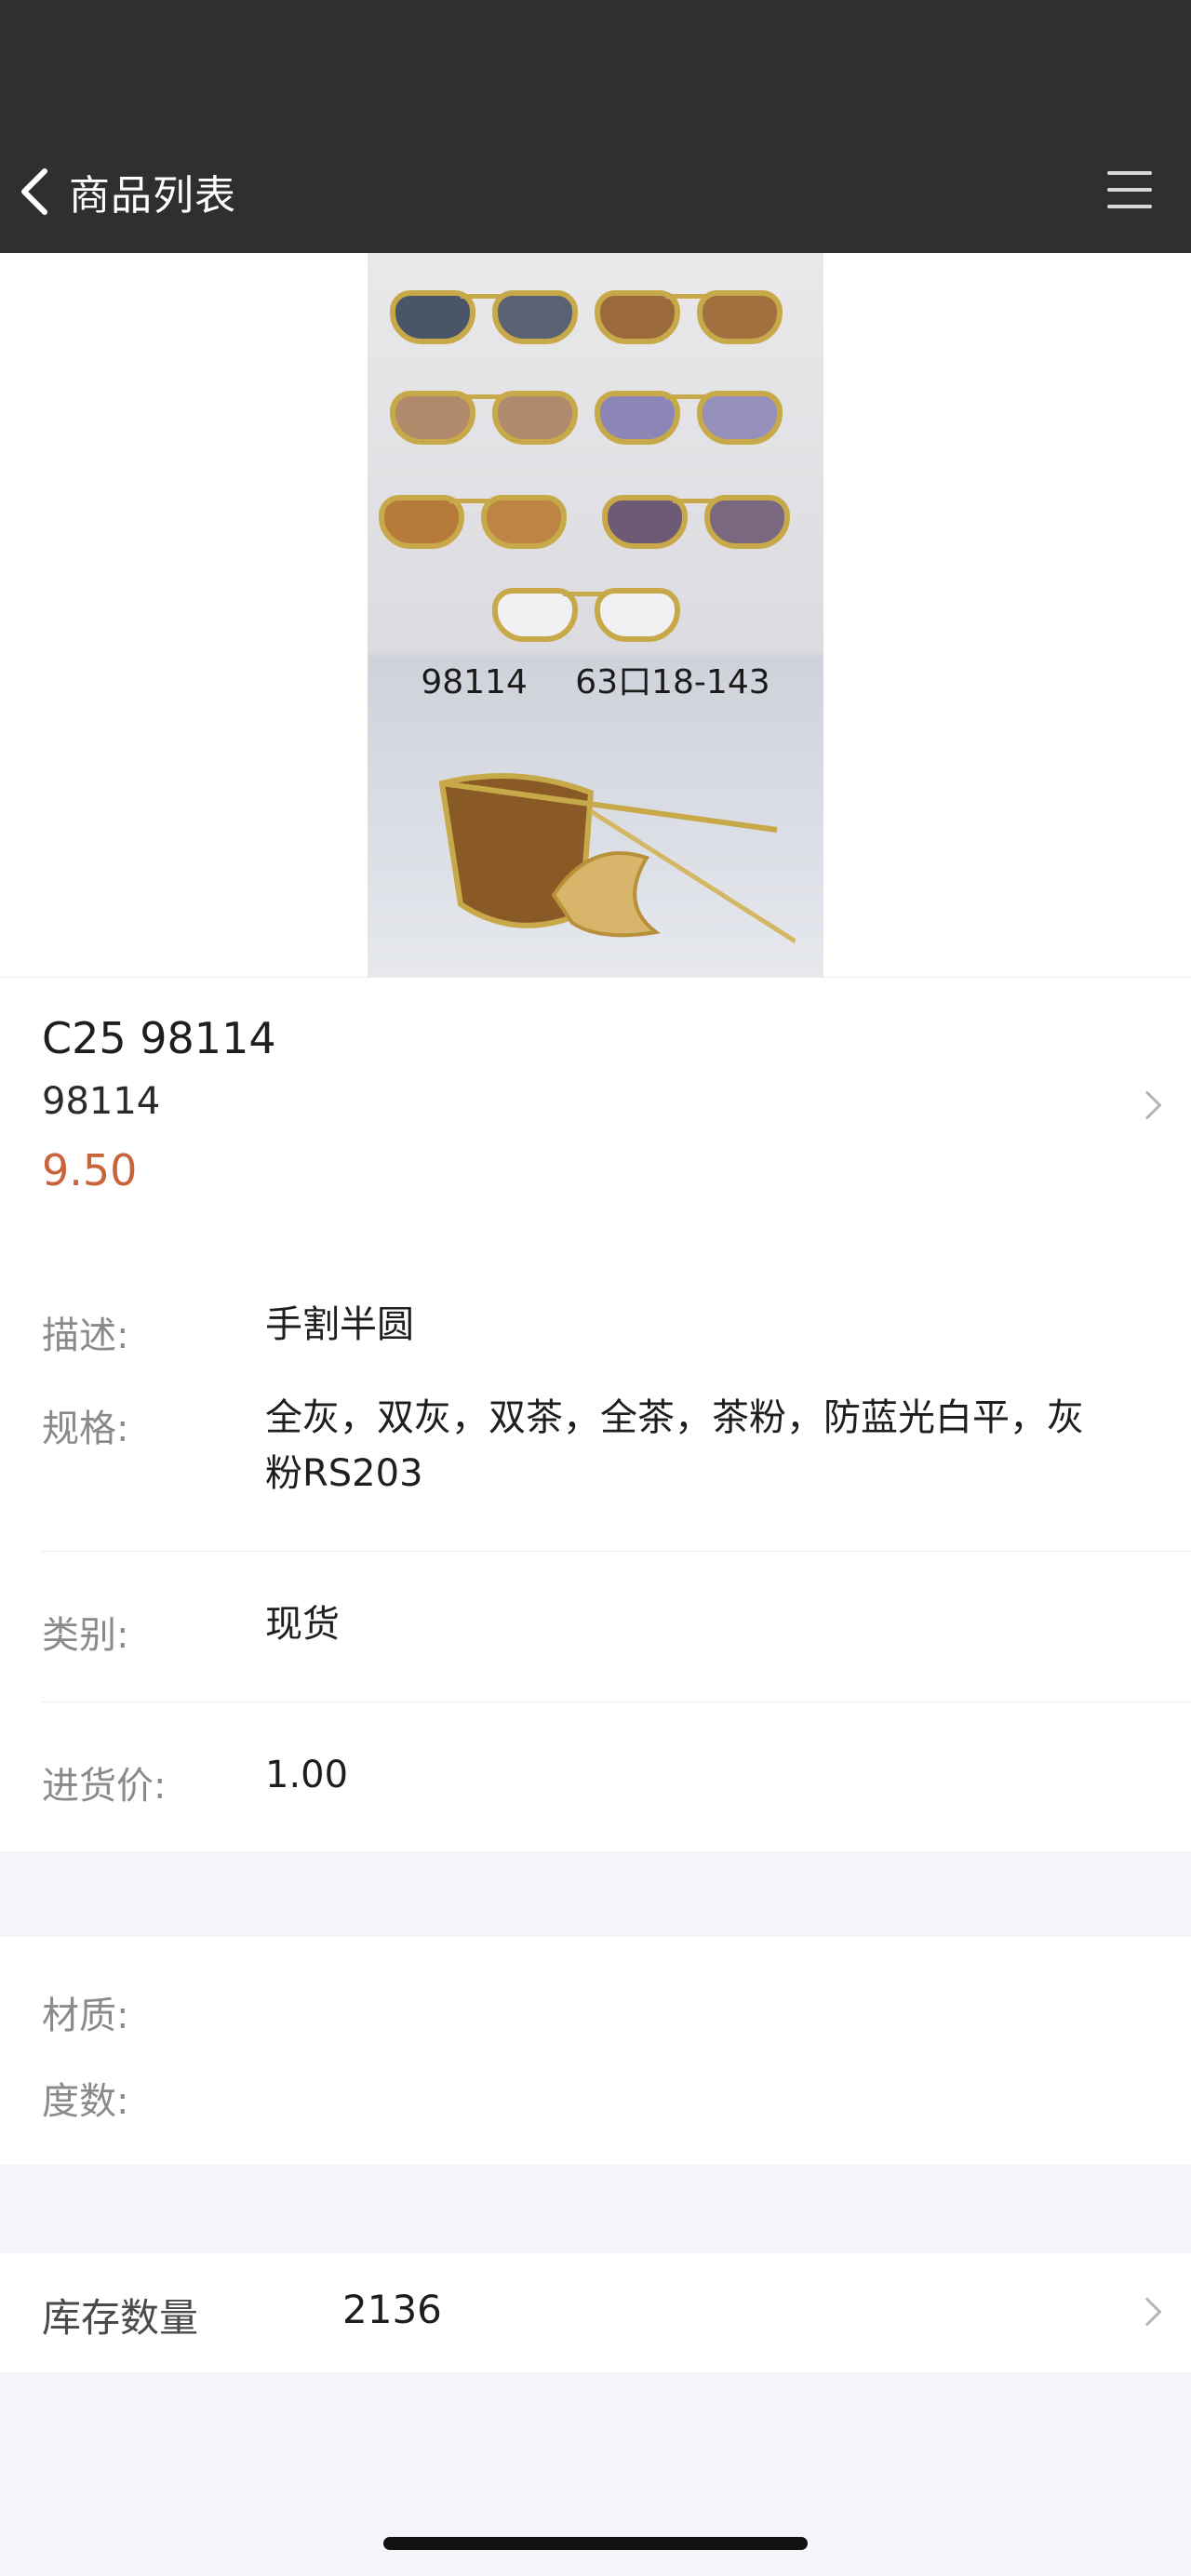 This screenshot has height=2576, width=1191. I want to click on spec-value-line2: 粉RS203, so click(344, 1473).